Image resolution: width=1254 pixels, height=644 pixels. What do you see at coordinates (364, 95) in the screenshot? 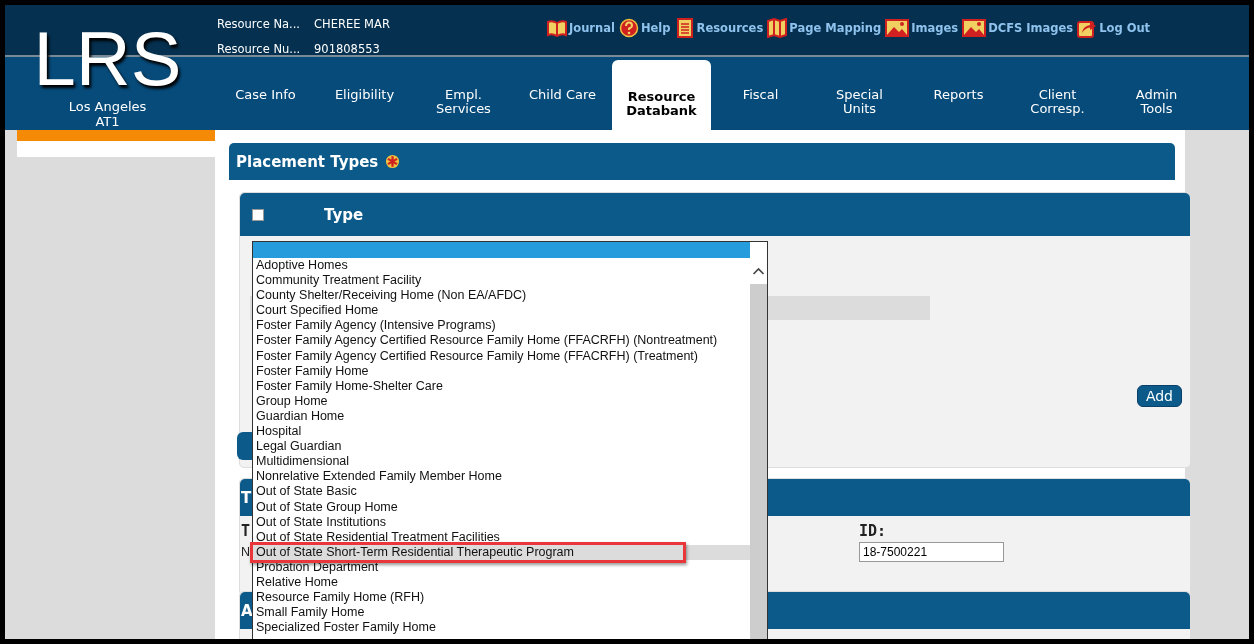
I see `nav-tab: Eligibility` at bounding box center [364, 95].